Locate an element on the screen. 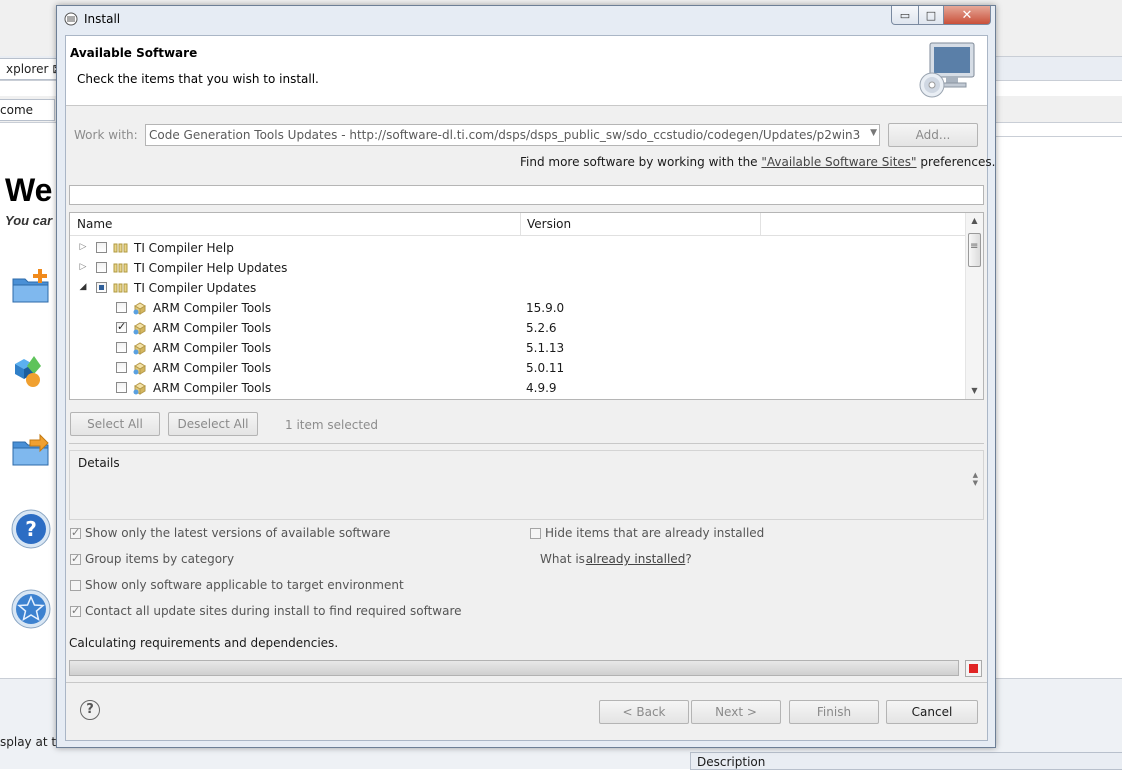 This screenshot has height=771, width=1122. available-software-sites-link: "Available Software Sites" is located at coordinates (838, 162).